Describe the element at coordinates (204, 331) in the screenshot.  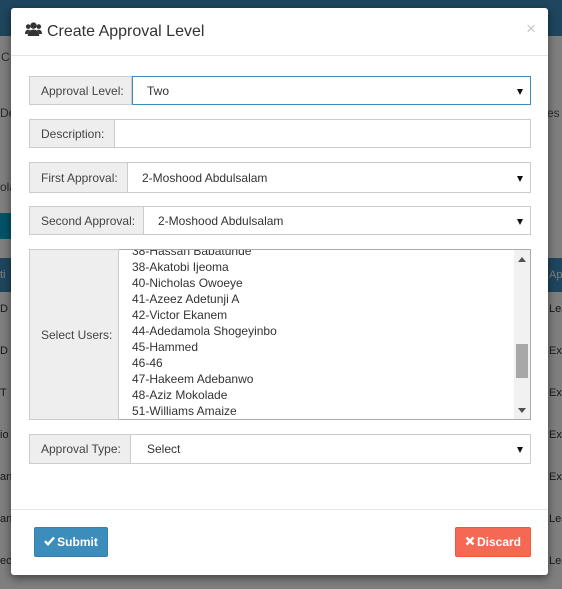
I see `list-item: 44-Adedamola Shogeyinbo` at that location.